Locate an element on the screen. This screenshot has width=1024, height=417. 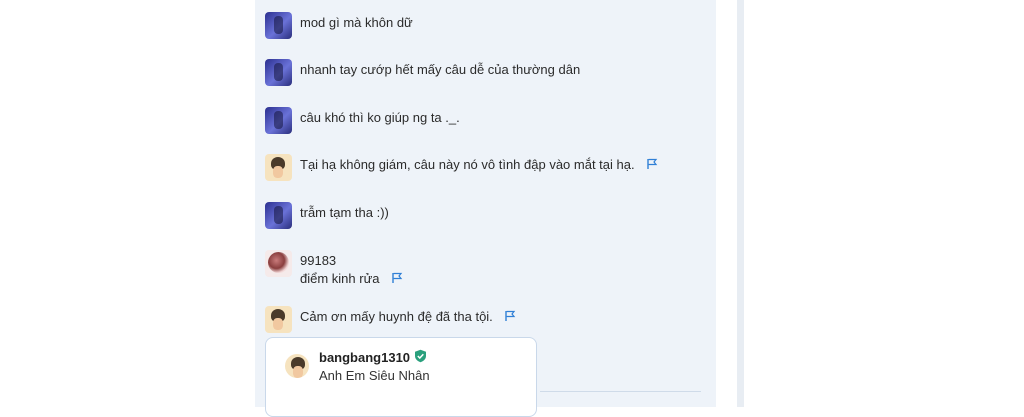
user-rank: Anh Em Siêu Nhân is located at coordinates (374, 375).